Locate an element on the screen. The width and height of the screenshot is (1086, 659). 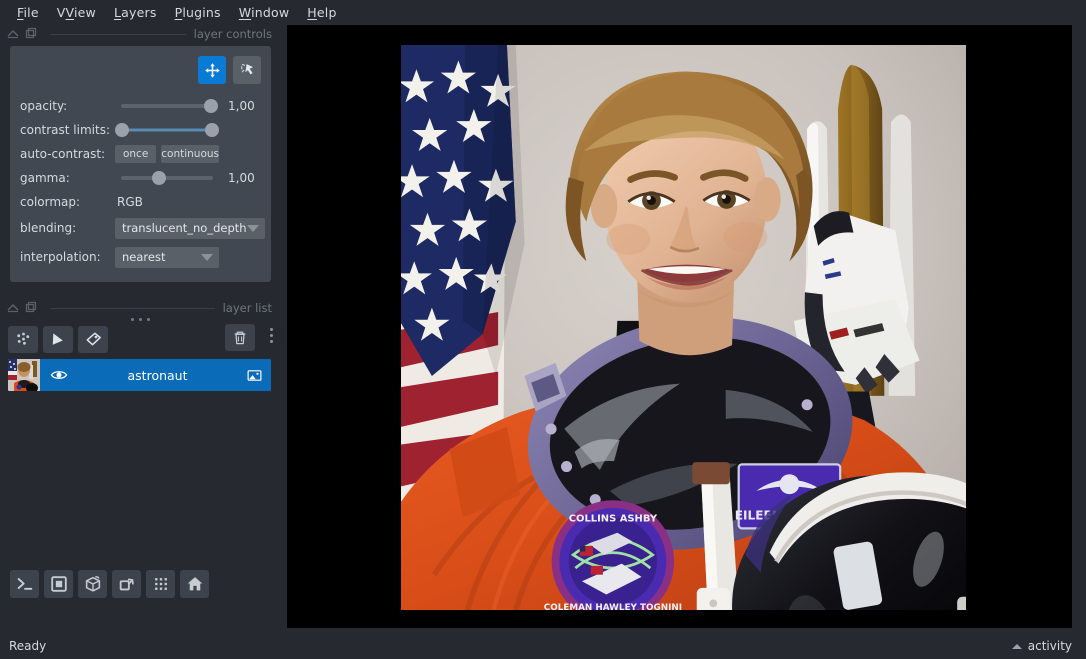
viewer-buttons-bar is located at coordinates (140, 584).